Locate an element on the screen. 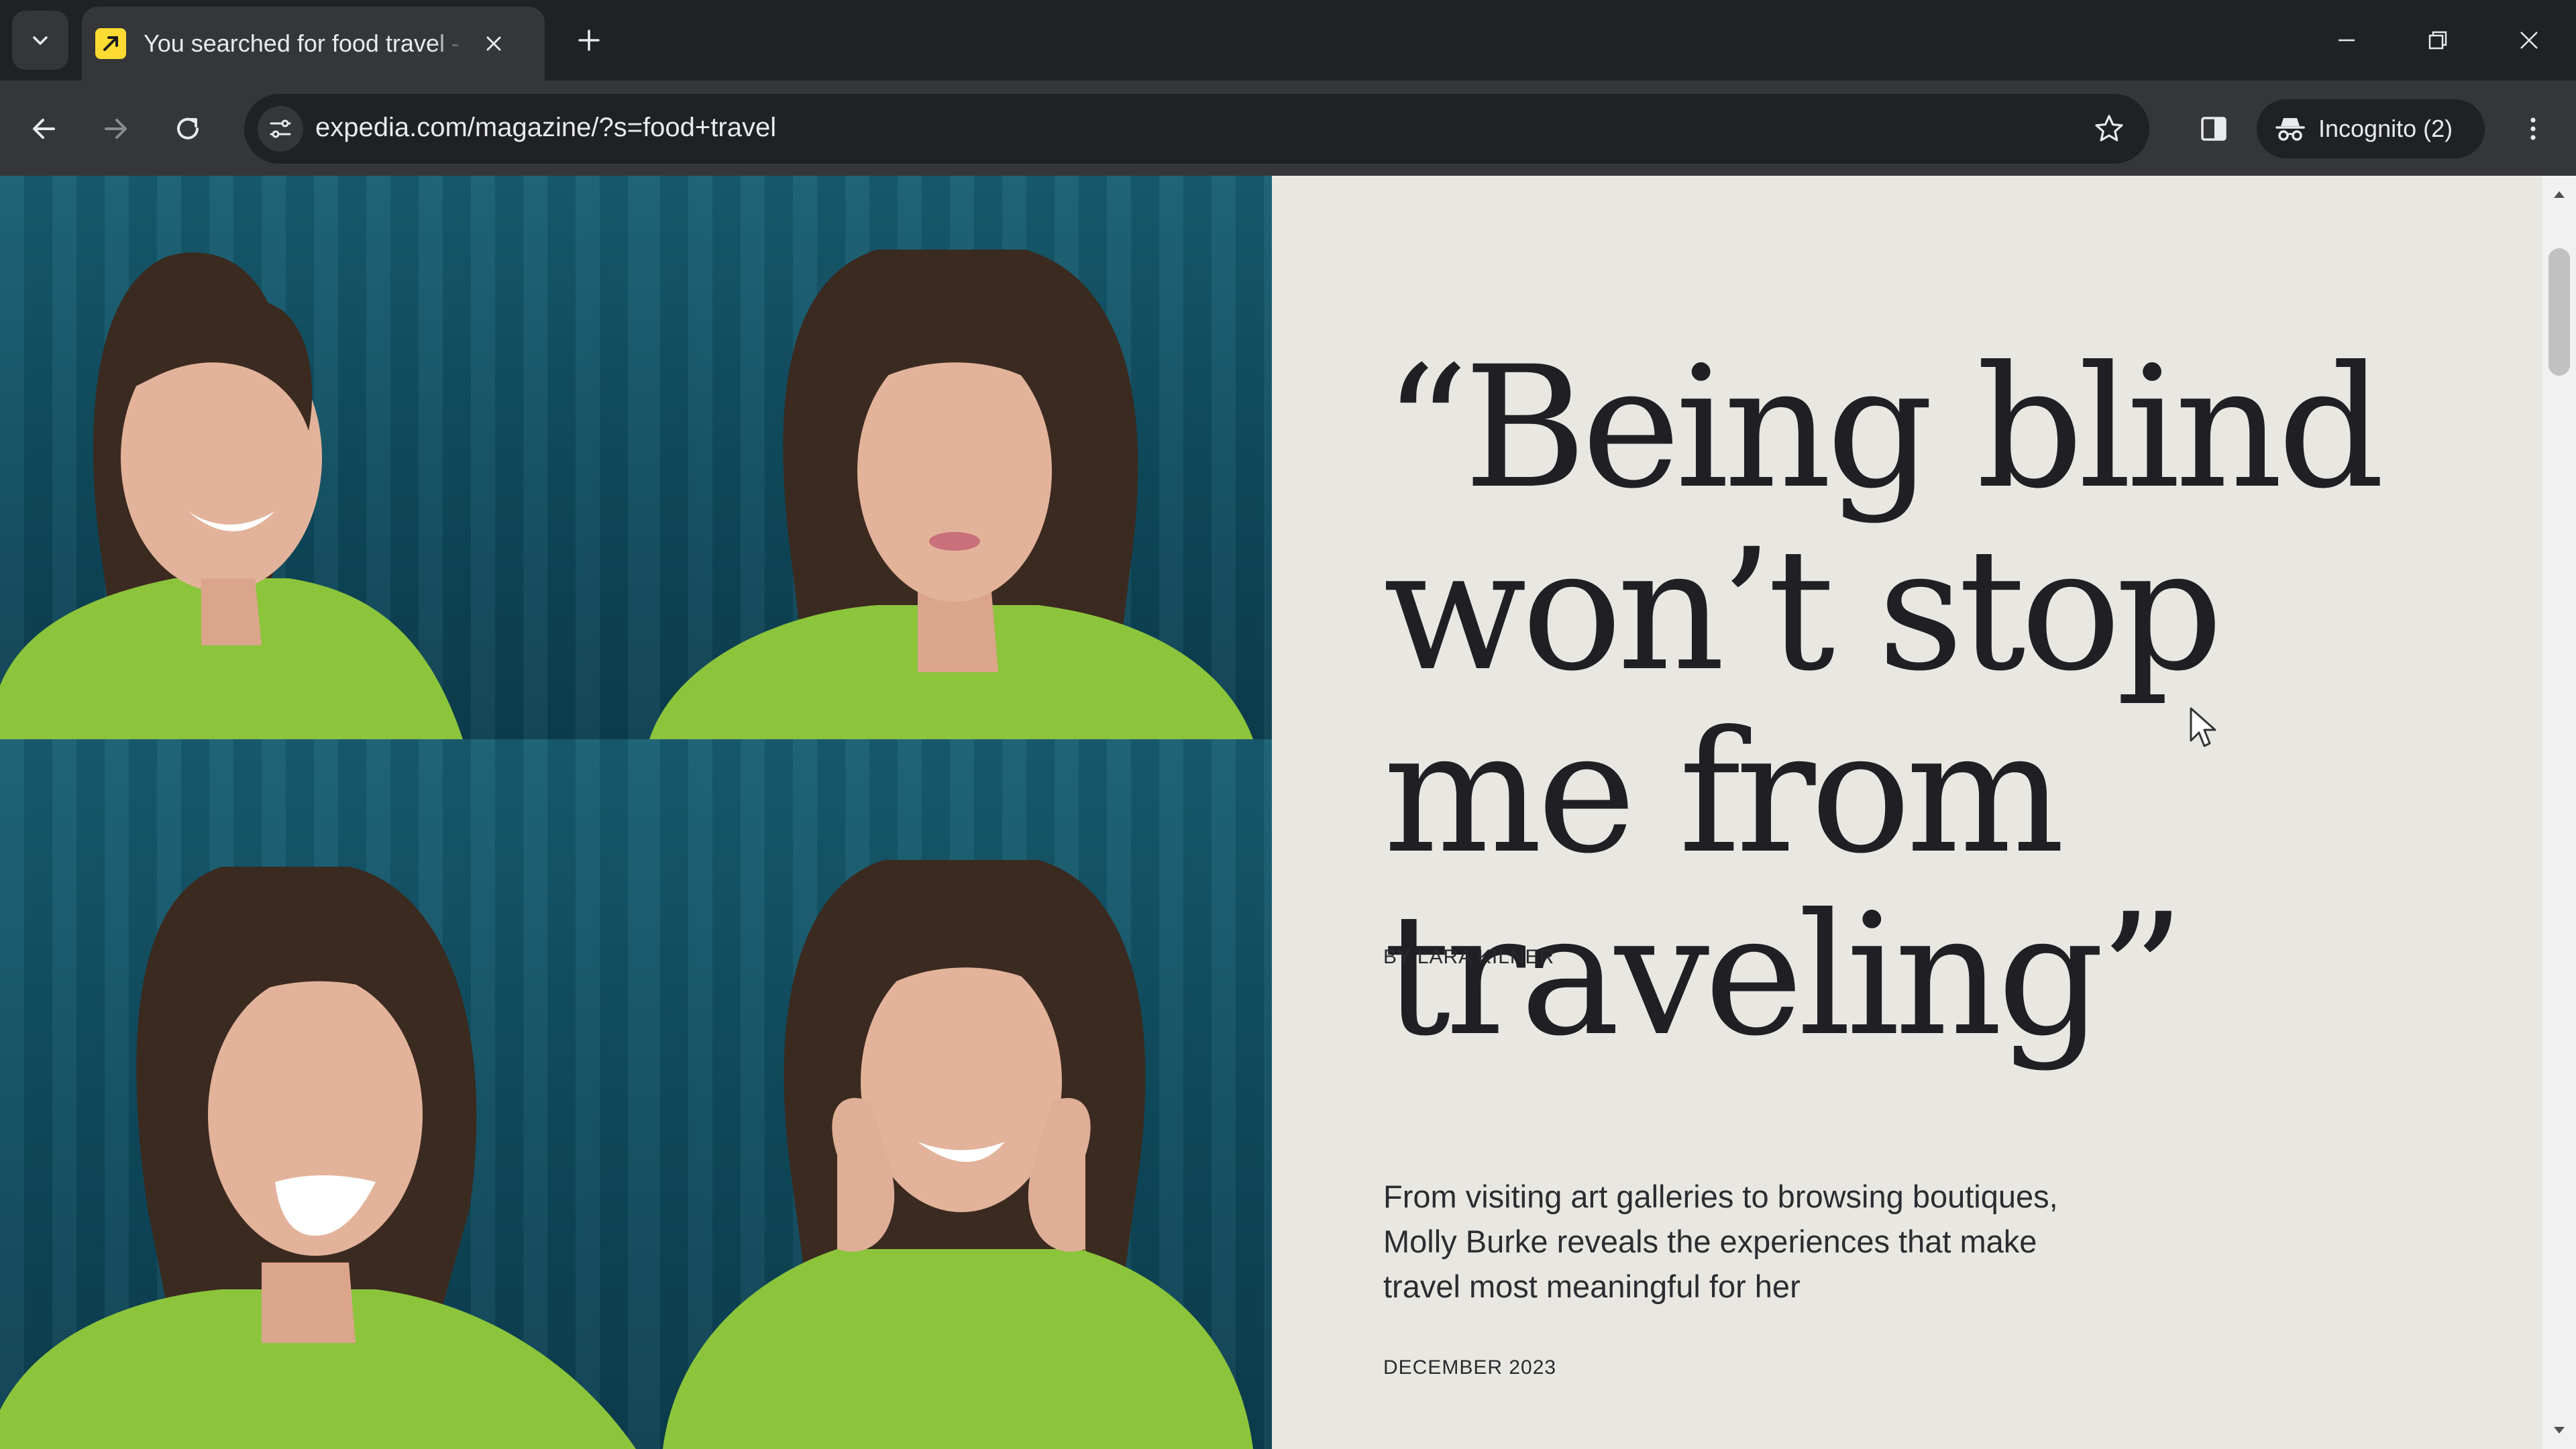  mouse-cursor-icon is located at coordinates (2203, 727).